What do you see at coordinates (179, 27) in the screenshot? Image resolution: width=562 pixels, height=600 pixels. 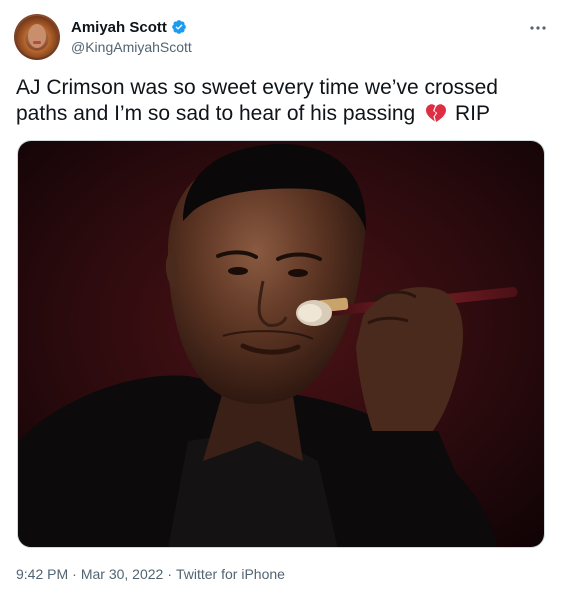 I see `verified-badge-icon` at bounding box center [179, 27].